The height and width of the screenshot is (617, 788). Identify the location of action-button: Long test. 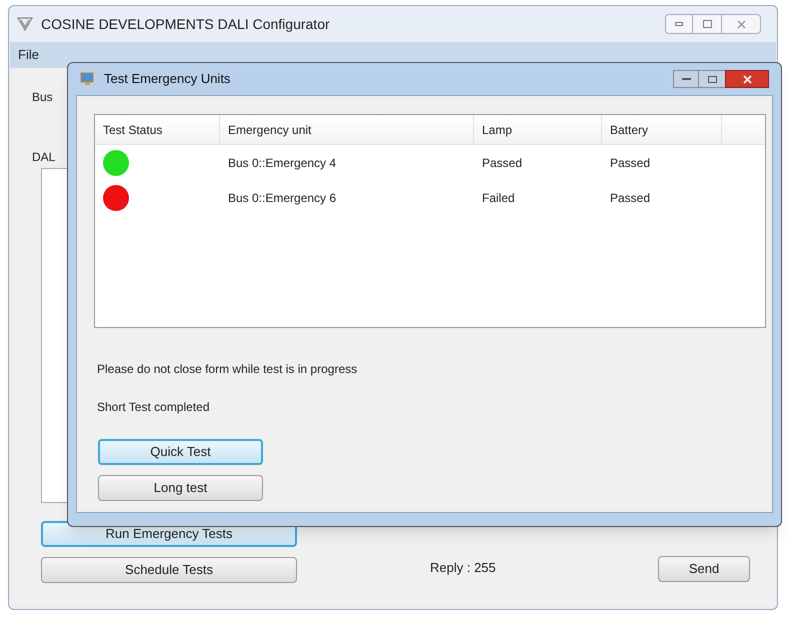
(180, 488).